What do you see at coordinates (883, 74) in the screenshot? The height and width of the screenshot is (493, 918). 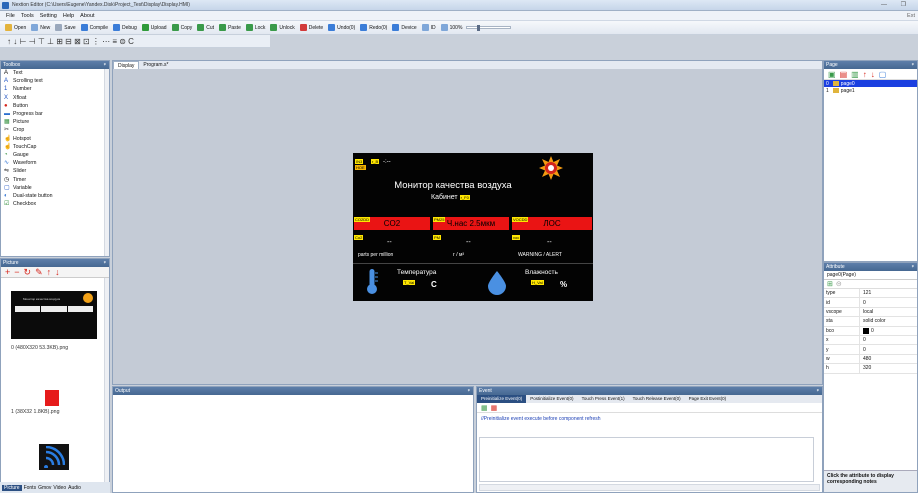 I see `copy-page-icon: ▢` at bounding box center [883, 74].